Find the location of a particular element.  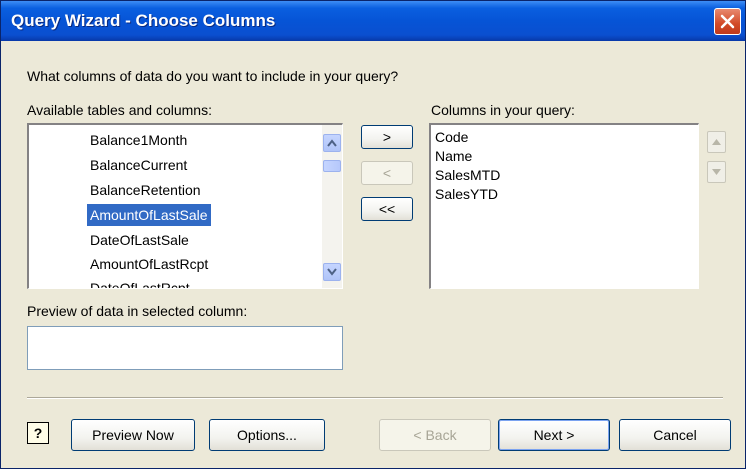

list-item: AmountOfLastRcpt is located at coordinates (149, 264).